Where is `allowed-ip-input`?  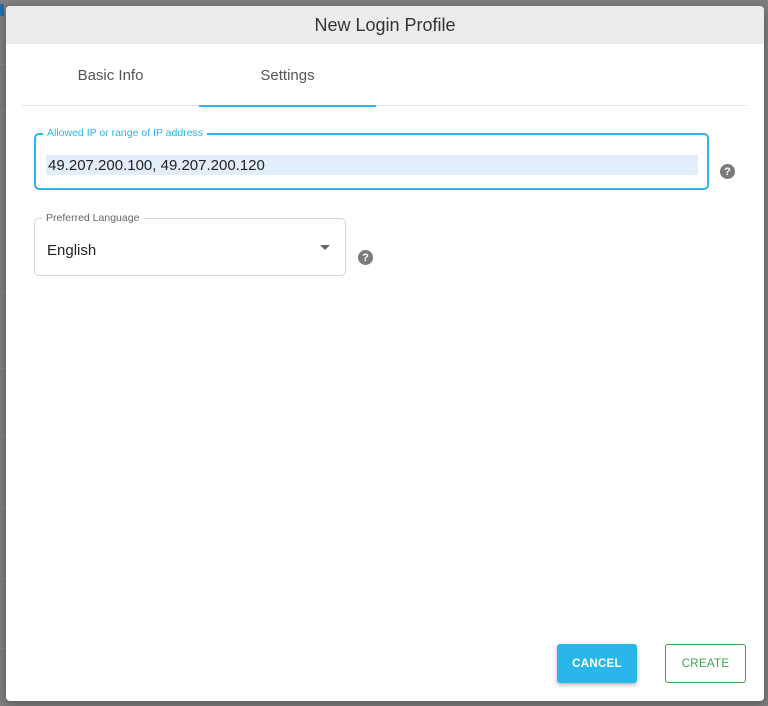 allowed-ip-input is located at coordinates (372, 165).